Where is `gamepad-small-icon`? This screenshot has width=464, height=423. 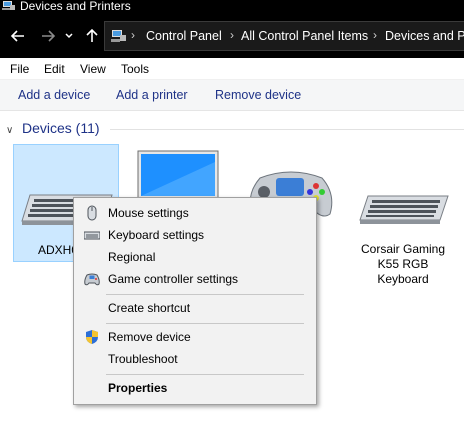 gamepad-small-icon is located at coordinates (92, 279).